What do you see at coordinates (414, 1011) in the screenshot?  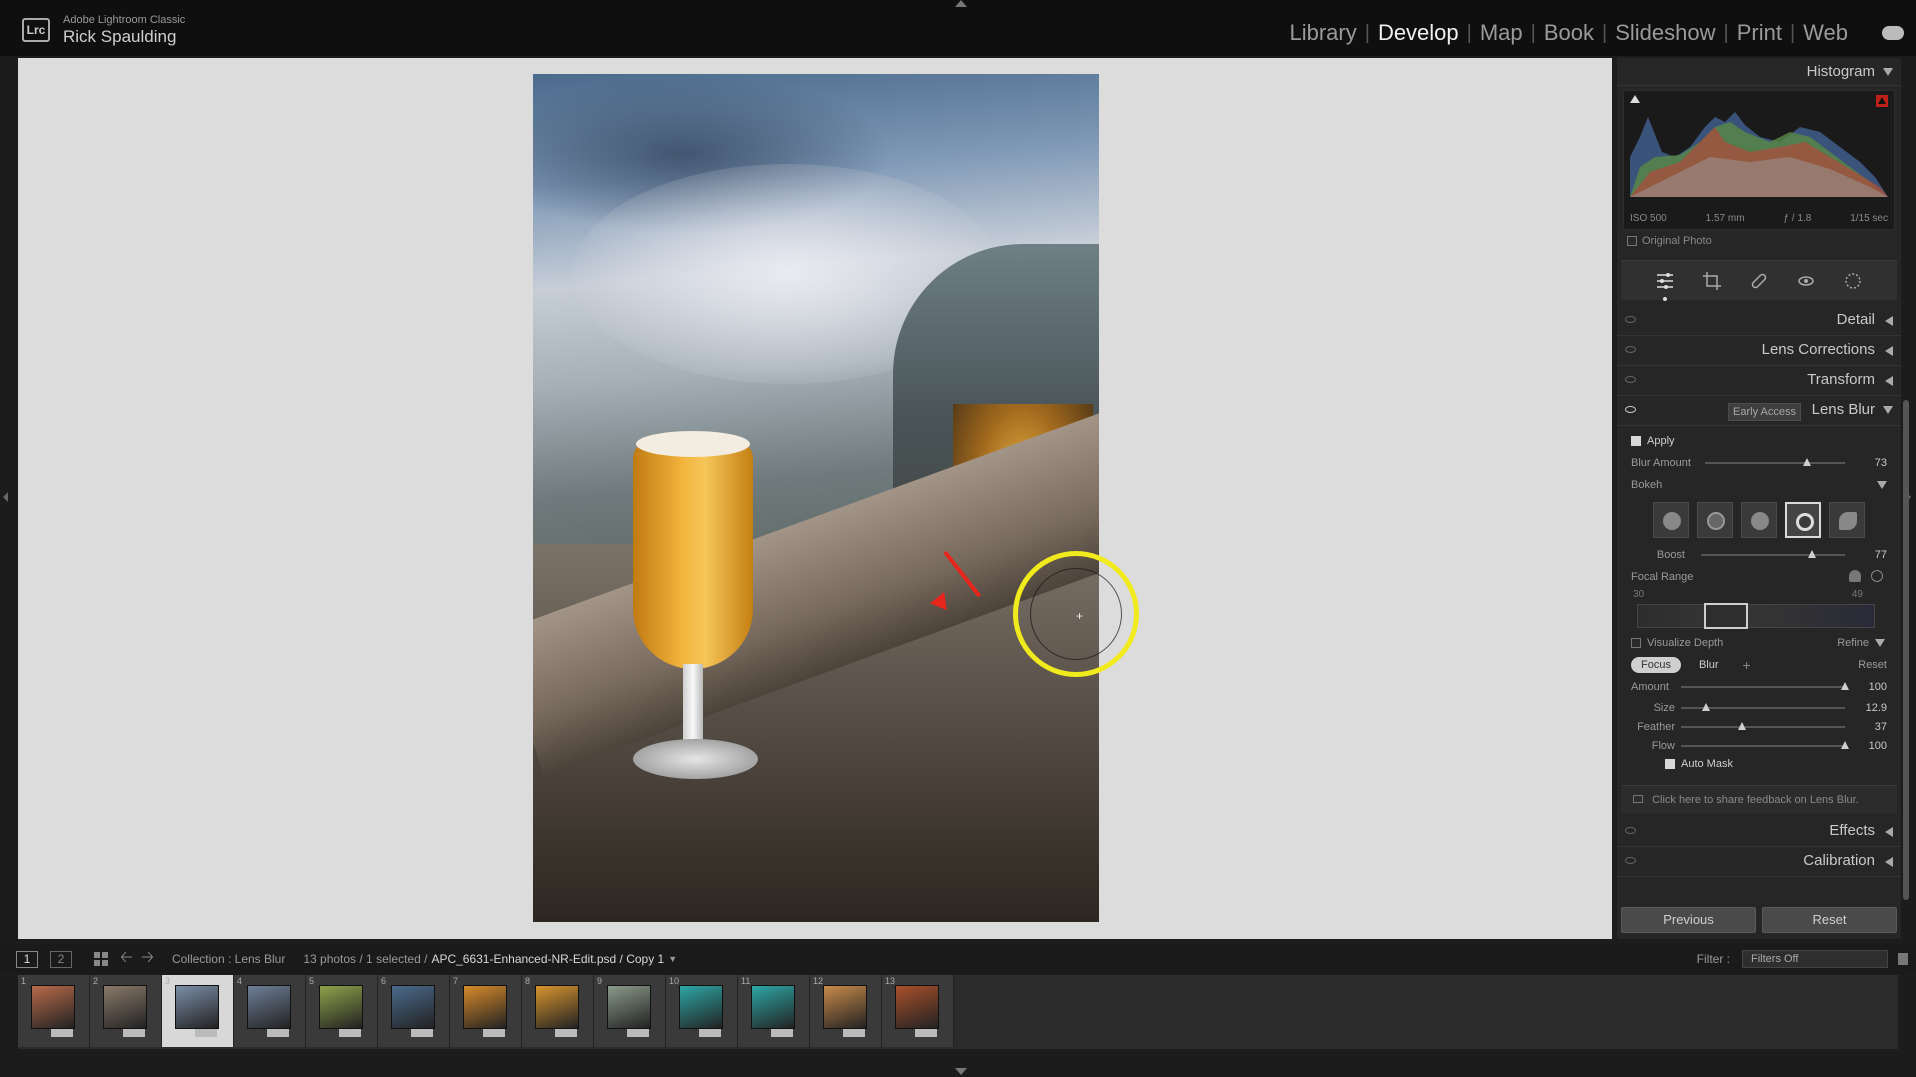 I see `filmstrip-thumbnail: 6` at bounding box center [414, 1011].